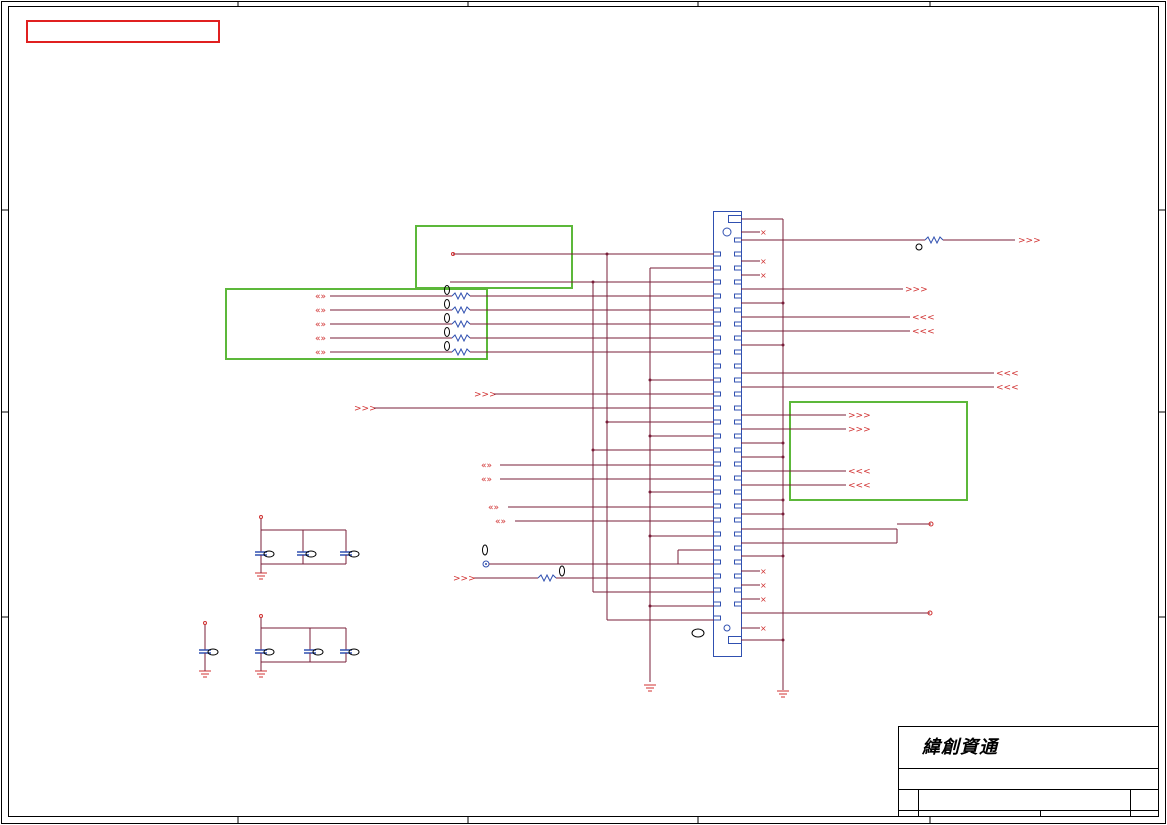 This screenshot has height=825, width=1167. I want to click on capacitor-banks, so click(279, 593).